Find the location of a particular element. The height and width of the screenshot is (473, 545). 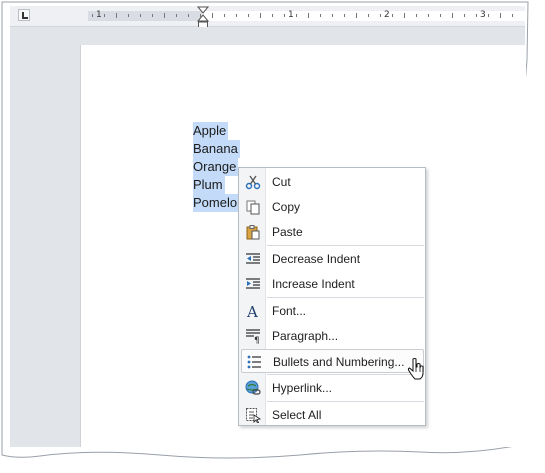

menu-item-decrease-indent: Decrease Indent is located at coordinates (332, 259).